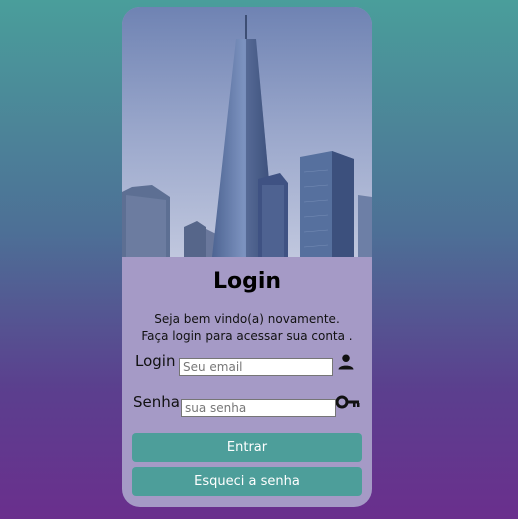 This screenshot has width=518, height=519. I want to click on key-icon, so click(348, 402).